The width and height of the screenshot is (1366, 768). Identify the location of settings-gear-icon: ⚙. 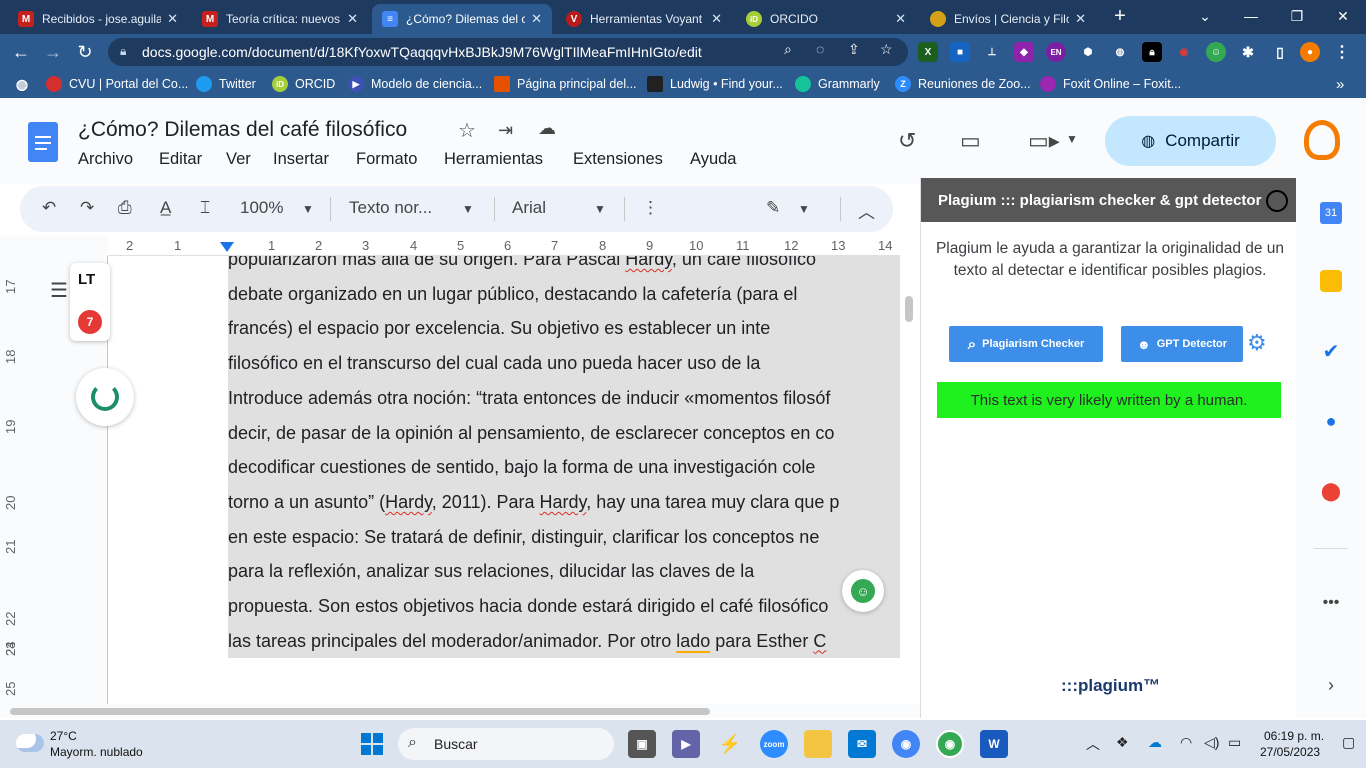
(1257, 343).